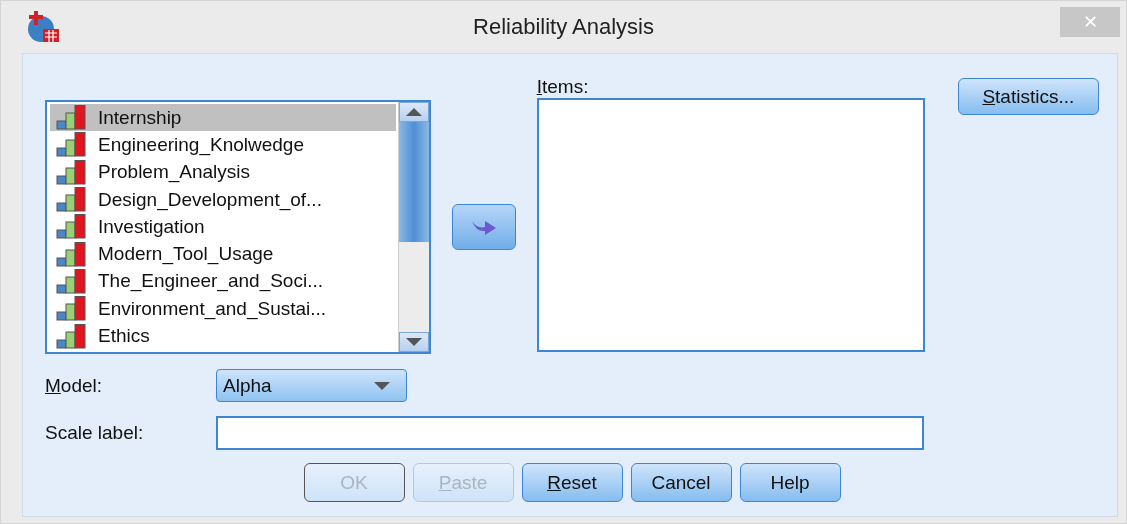 This screenshot has width=1127, height=524. Describe the element at coordinates (382, 385) in the screenshot. I see `dropdown-caret-icon` at that location.